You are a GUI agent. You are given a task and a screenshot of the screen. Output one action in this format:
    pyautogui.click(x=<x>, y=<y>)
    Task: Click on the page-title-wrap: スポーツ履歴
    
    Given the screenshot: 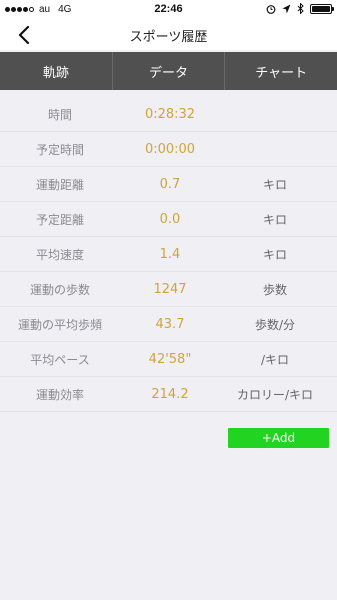 What is the action you would take?
    pyautogui.click(x=168, y=35)
    